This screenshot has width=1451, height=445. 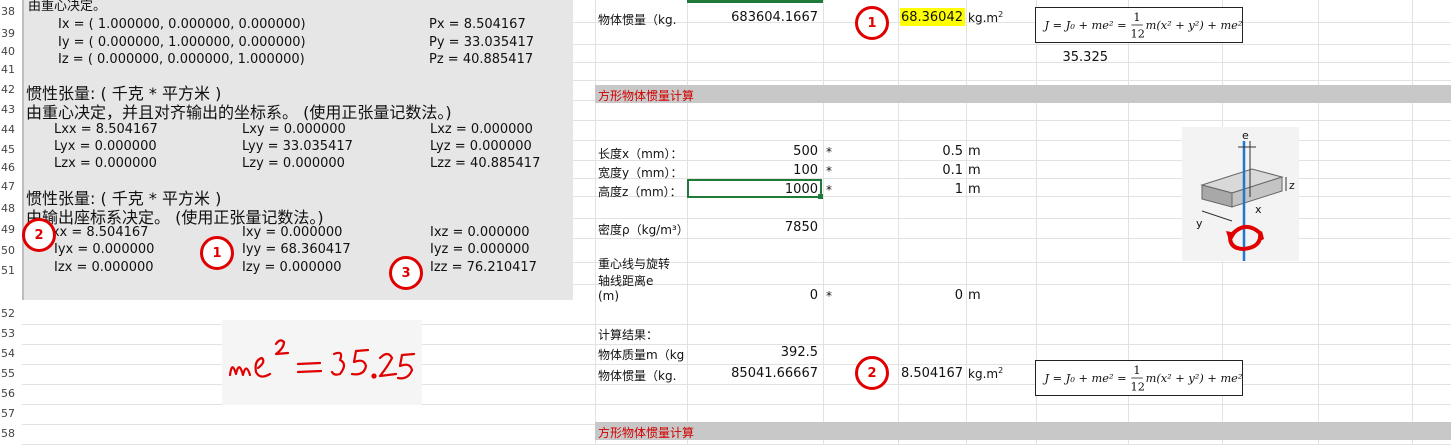 What do you see at coordinates (480, 232) in the screenshot?
I see `tensor-value: Ixz = 0.000000` at bounding box center [480, 232].